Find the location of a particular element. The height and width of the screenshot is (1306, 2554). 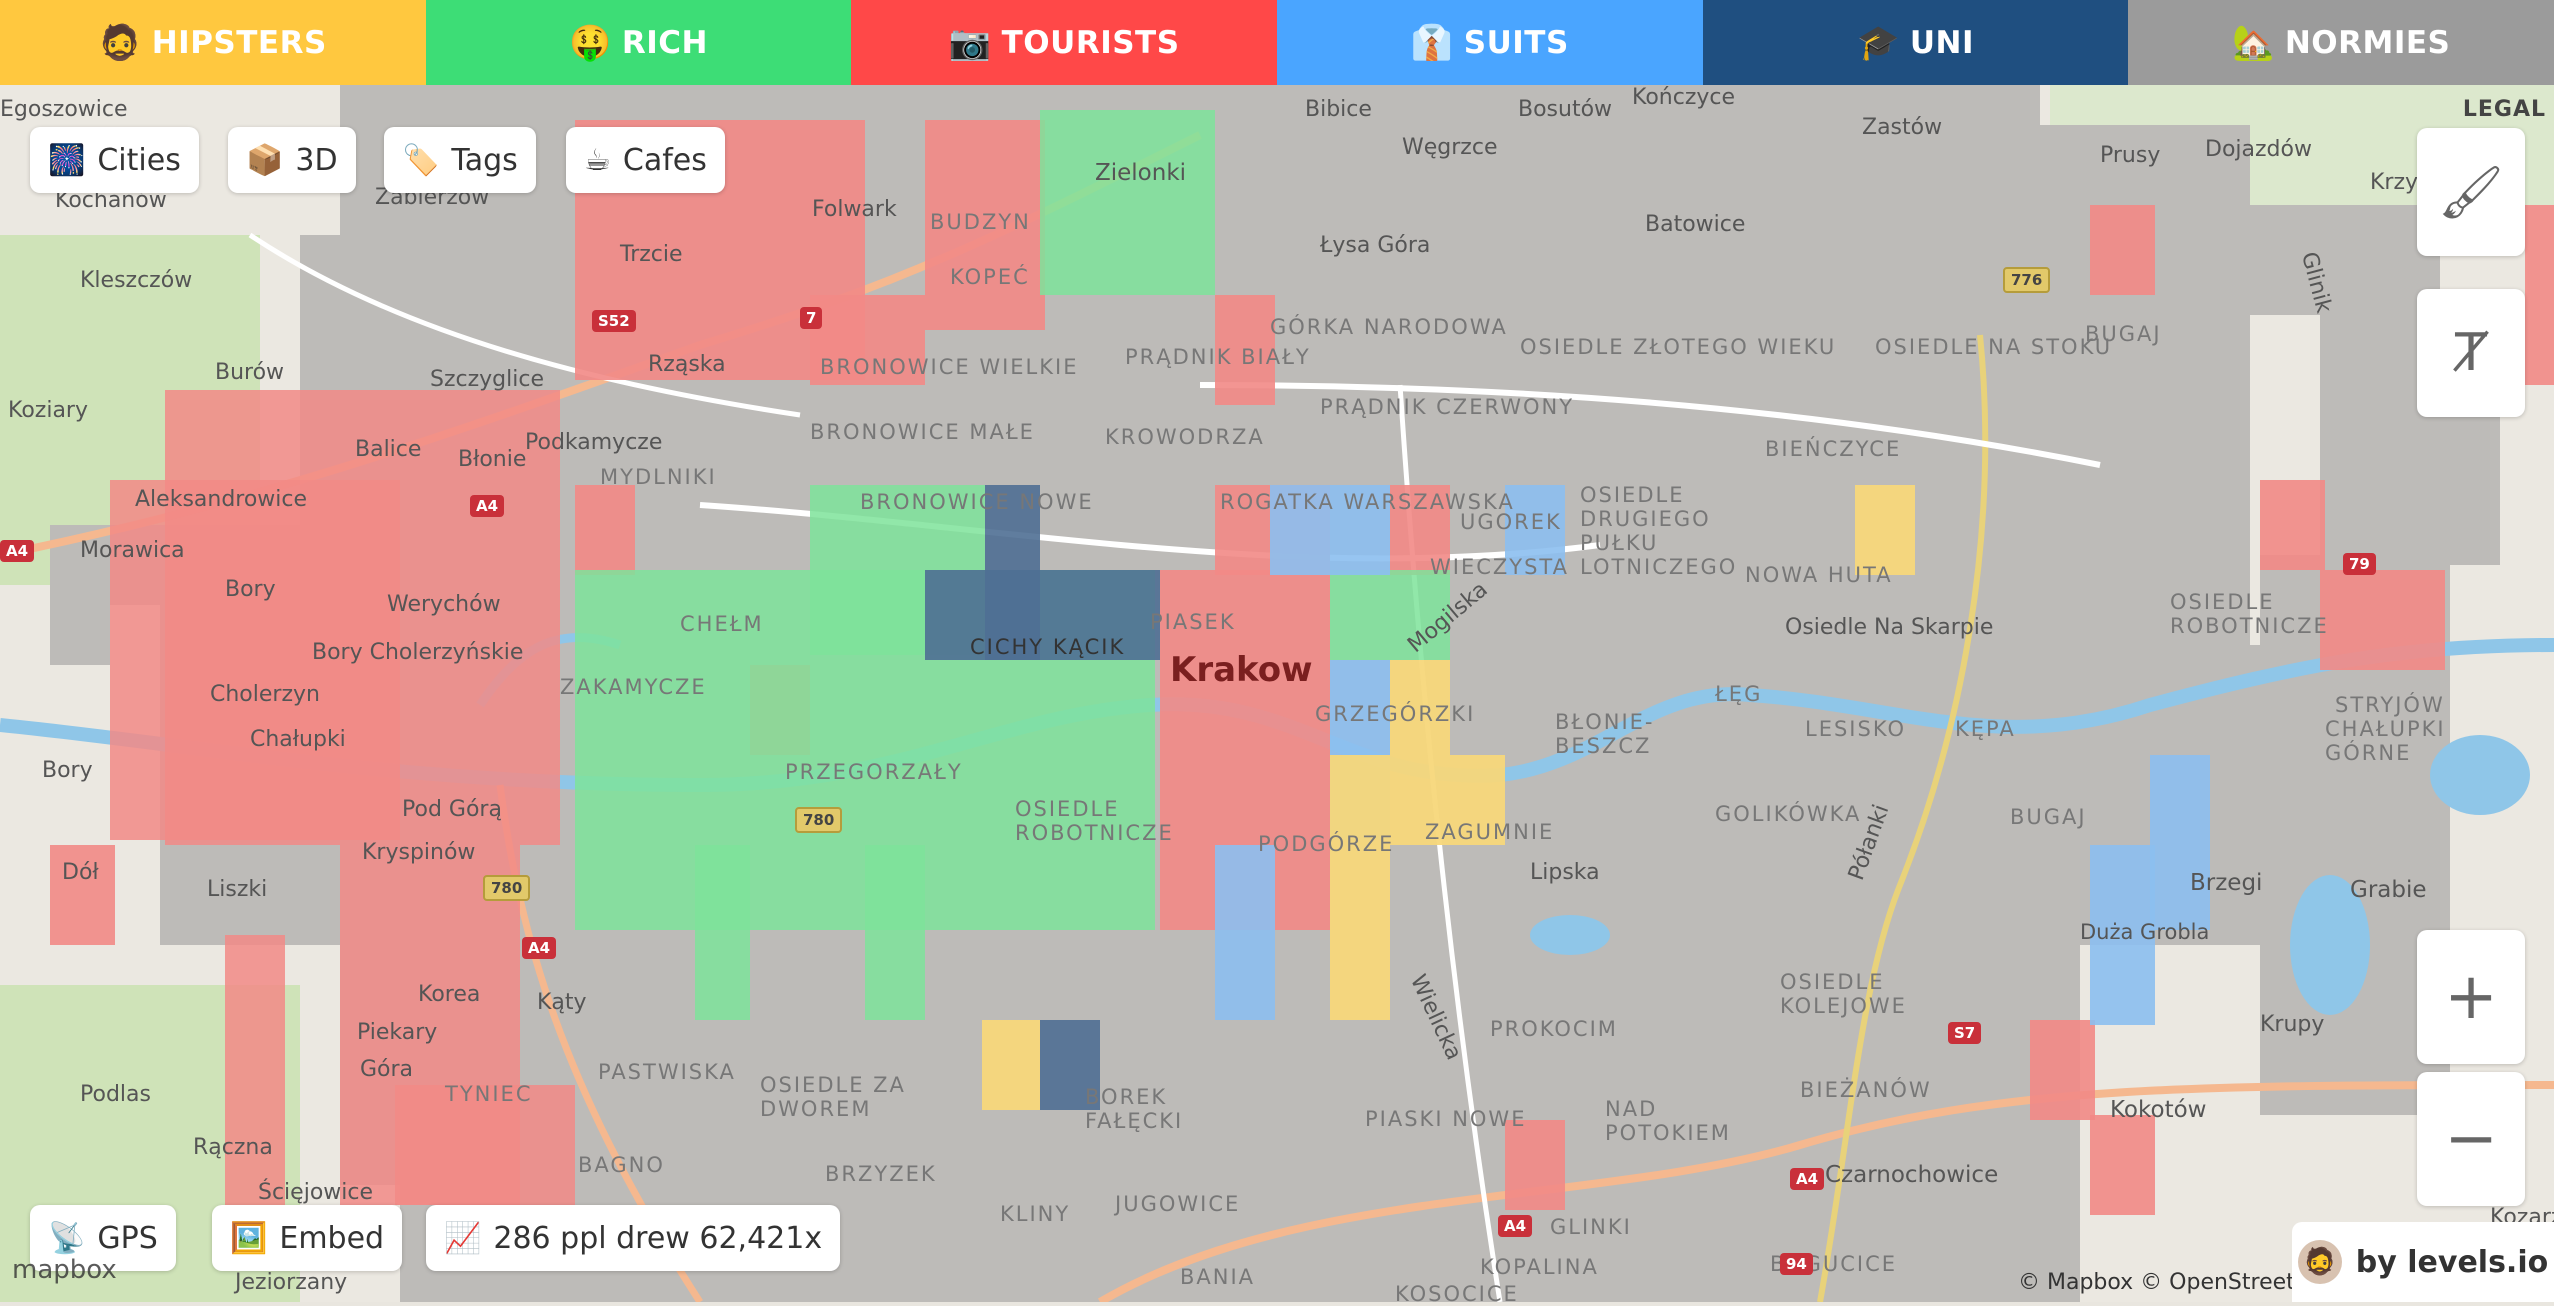

place-label: Bory is located at coordinates (250, 589).